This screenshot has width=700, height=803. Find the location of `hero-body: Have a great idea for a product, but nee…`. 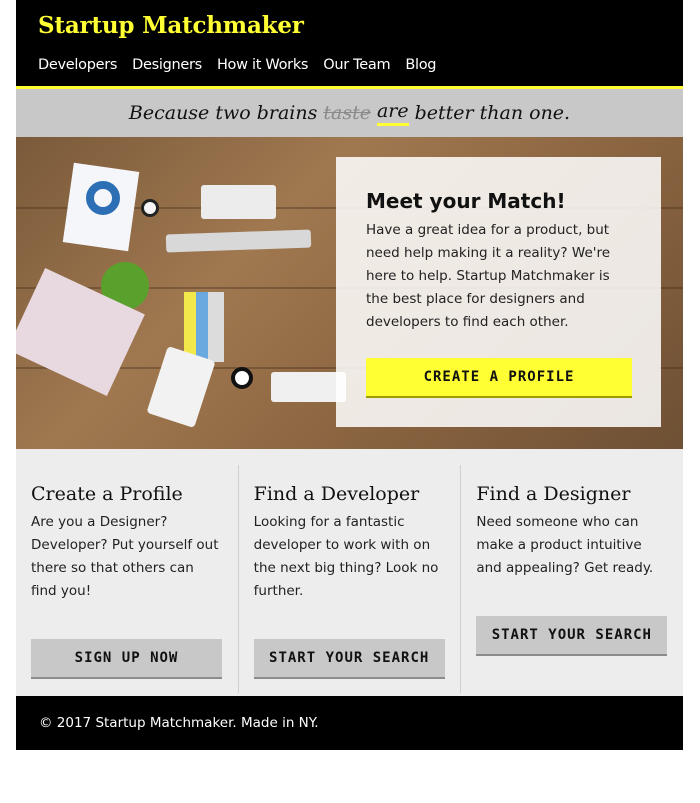

hero-body: Have a great idea for a product, but nee… is located at coordinates (488, 276).